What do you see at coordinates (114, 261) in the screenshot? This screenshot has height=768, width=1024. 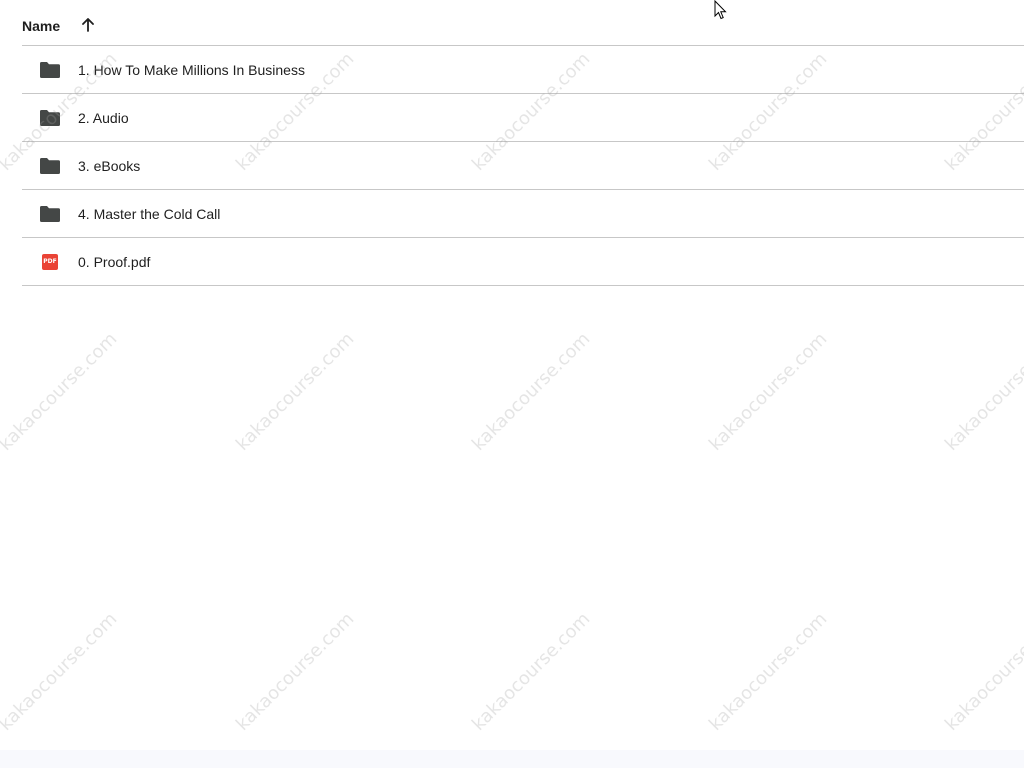 I see `item-name: 0. Proof.pdf` at bounding box center [114, 261].